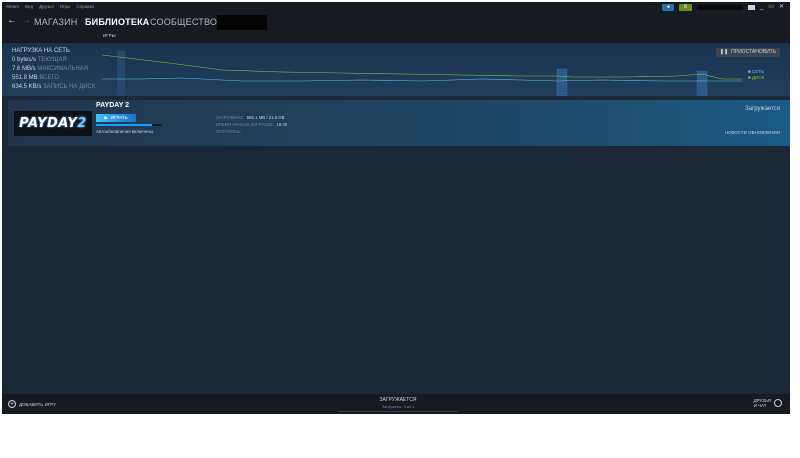  I want to click on downloads-status-center: ЗАГРУЖАЕТСЯ Загружено: 0 из 1, so click(398, 404).